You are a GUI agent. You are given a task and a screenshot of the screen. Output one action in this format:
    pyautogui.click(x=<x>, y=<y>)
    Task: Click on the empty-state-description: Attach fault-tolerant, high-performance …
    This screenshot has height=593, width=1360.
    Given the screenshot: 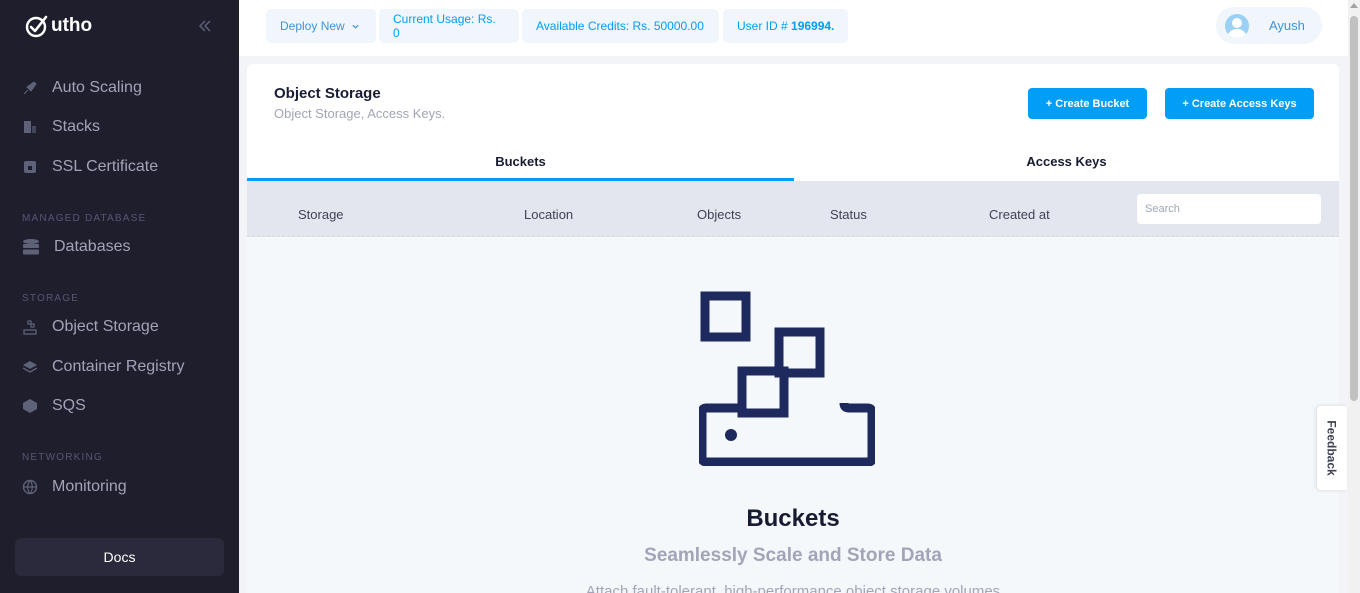 What is the action you would take?
    pyautogui.click(x=793, y=588)
    